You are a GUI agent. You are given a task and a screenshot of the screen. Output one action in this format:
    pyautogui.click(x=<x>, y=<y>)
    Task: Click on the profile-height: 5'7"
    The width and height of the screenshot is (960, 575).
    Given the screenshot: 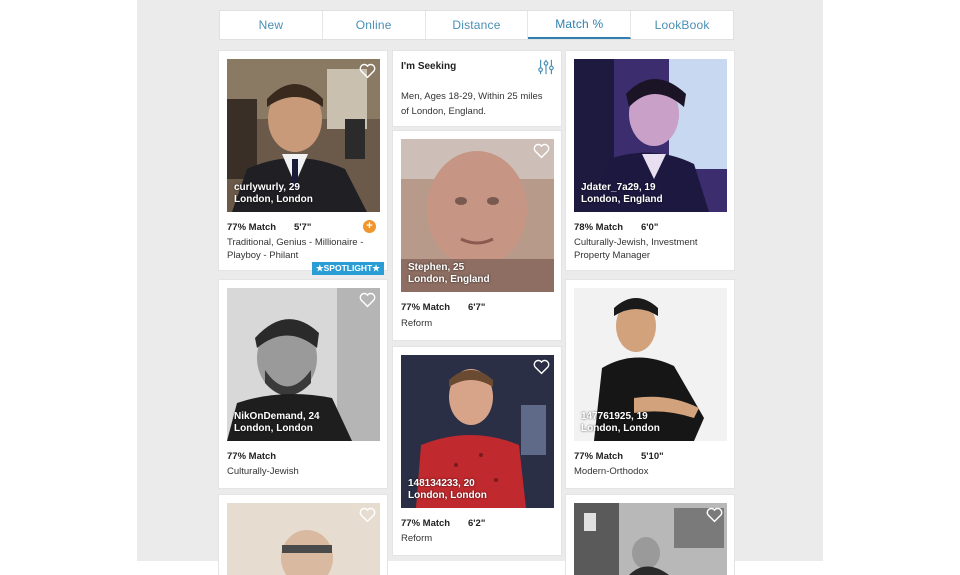 What is the action you would take?
    pyautogui.click(x=303, y=227)
    